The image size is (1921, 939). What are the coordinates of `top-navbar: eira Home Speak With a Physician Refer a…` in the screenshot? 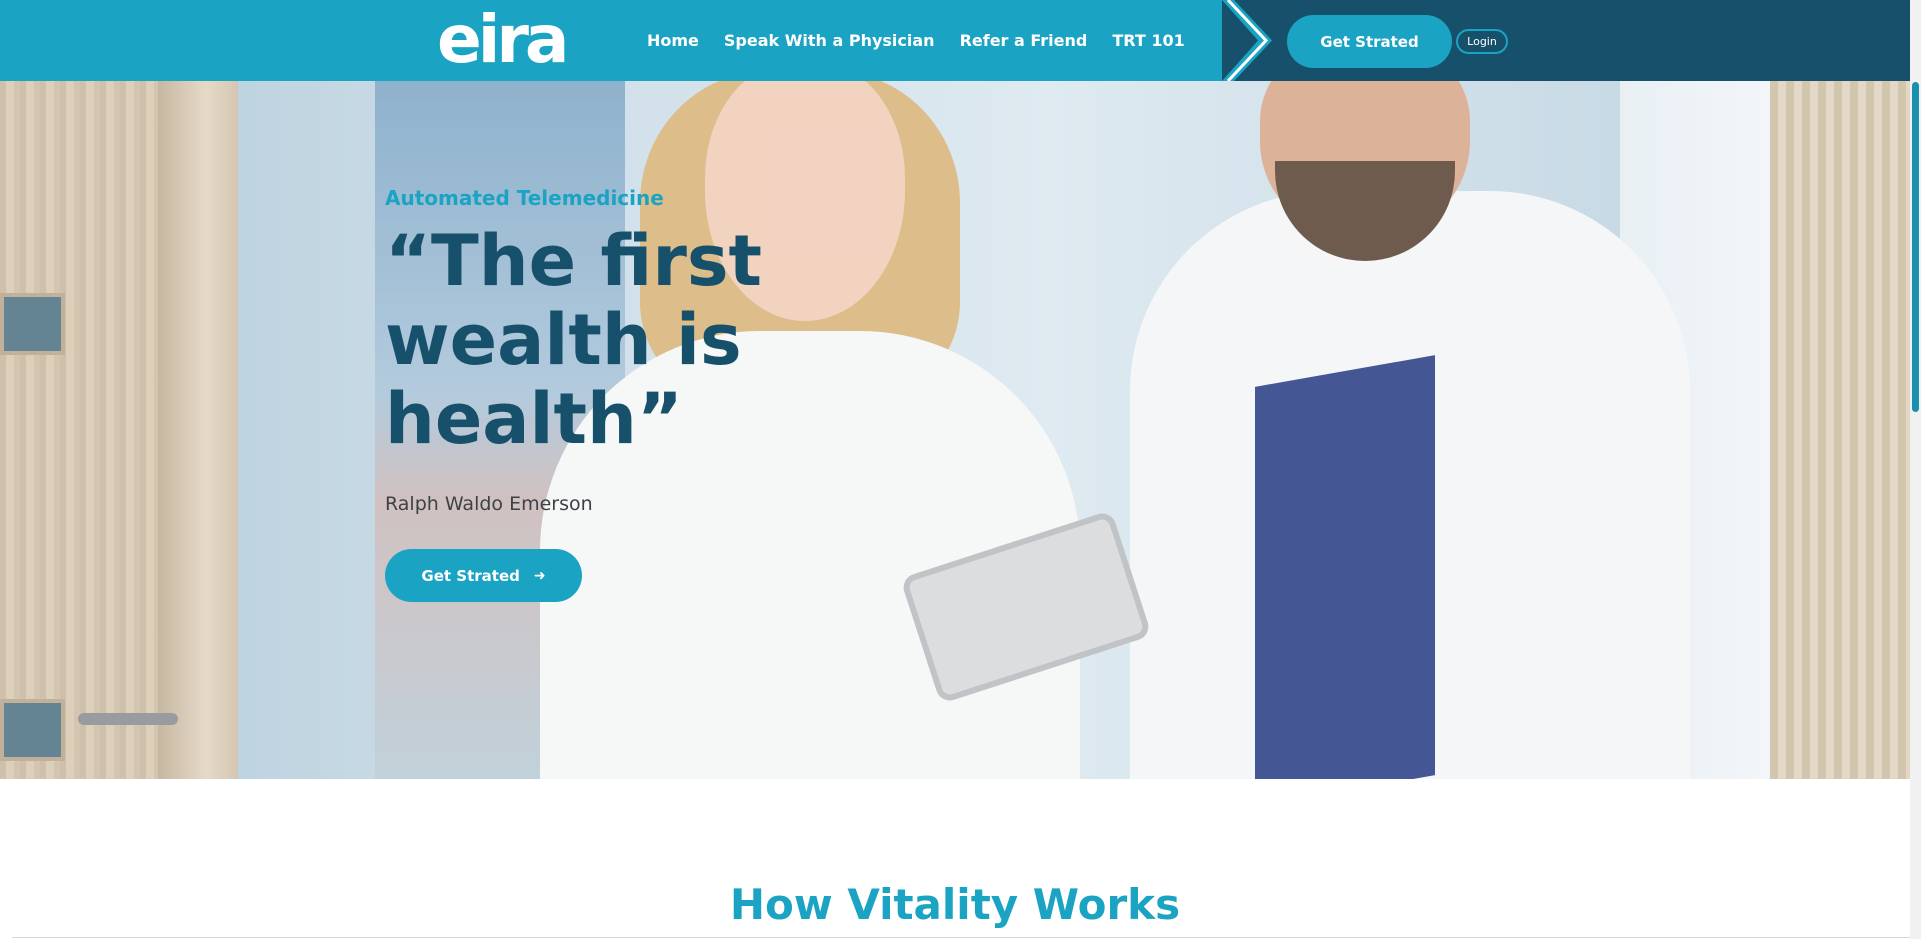 It's located at (955, 40).